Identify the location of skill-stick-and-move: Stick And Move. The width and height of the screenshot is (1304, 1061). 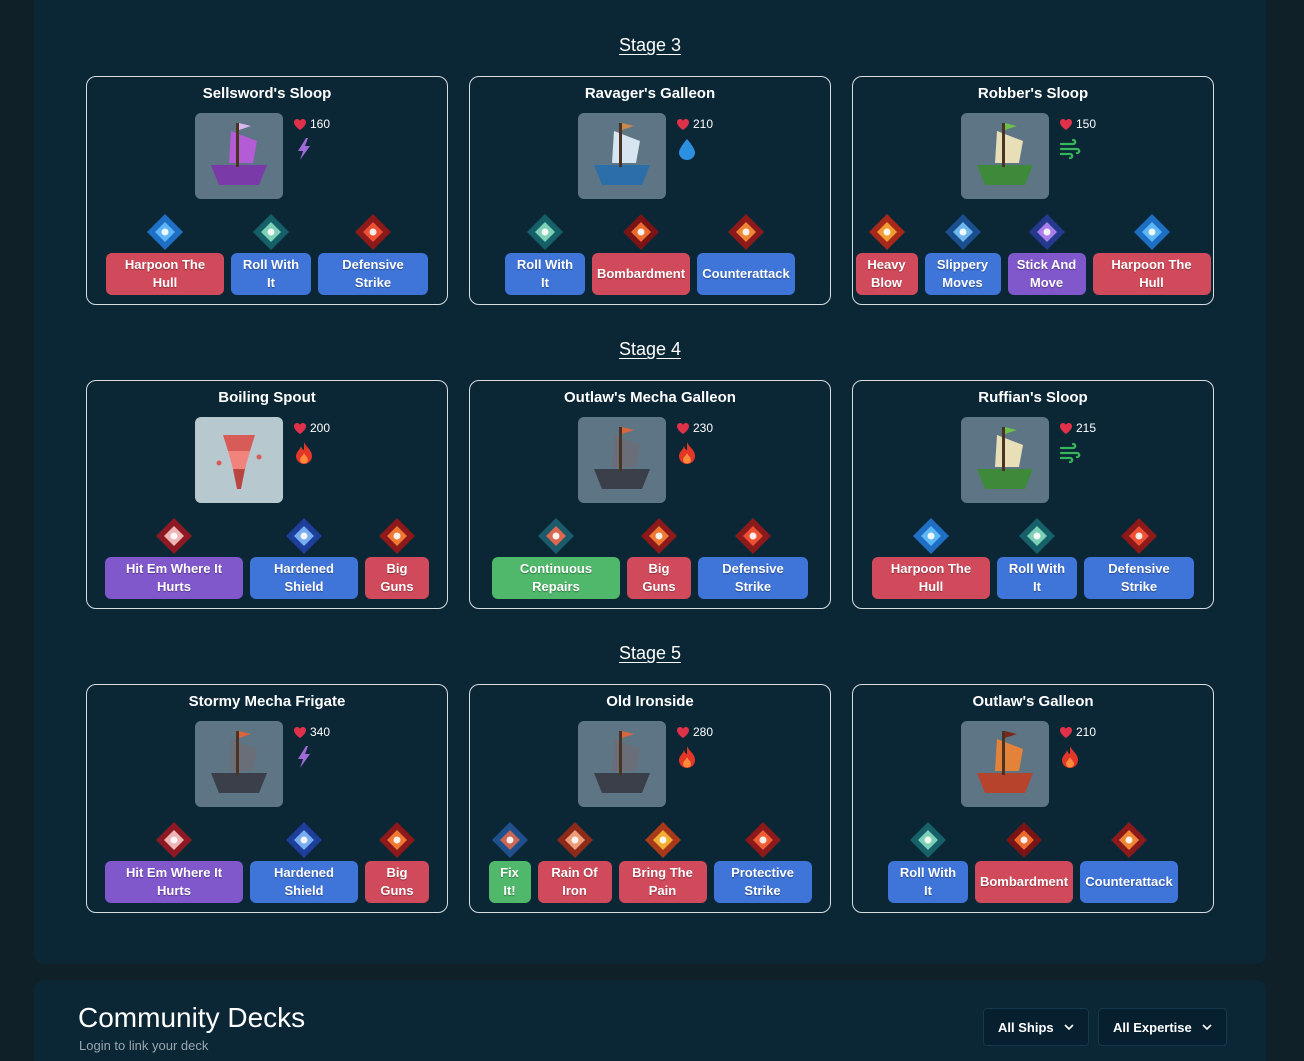
(1046, 254).